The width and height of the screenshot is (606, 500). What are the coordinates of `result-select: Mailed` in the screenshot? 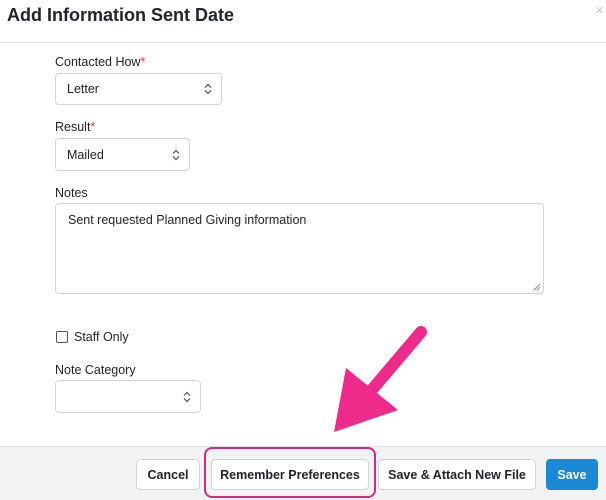 It's located at (122, 154).